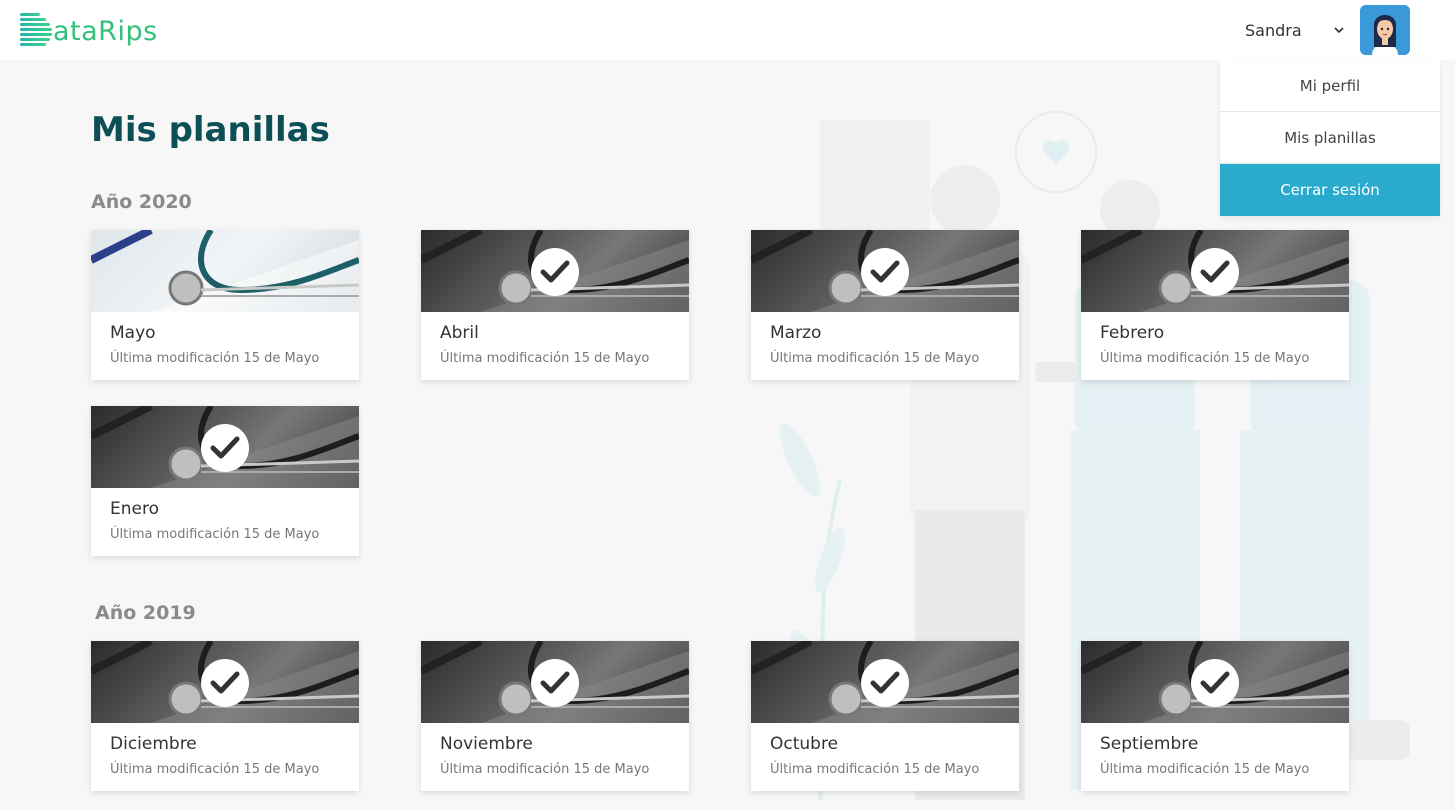  I want to click on card-title: Febrero, so click(1132, 333).